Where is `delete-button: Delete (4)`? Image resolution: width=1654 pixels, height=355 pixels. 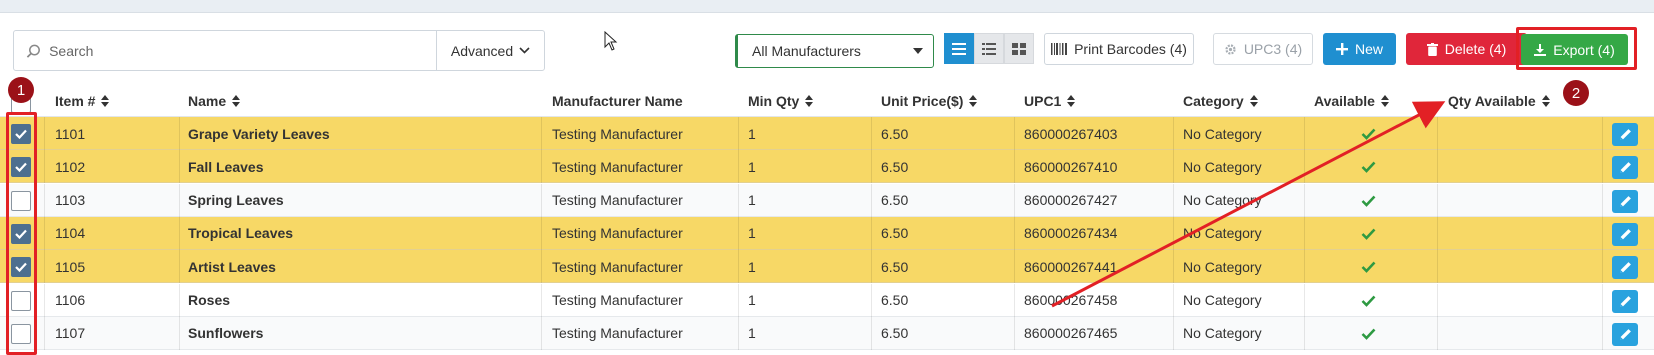
delete-button: Delete (4) is located at coordinates (1466, 49).